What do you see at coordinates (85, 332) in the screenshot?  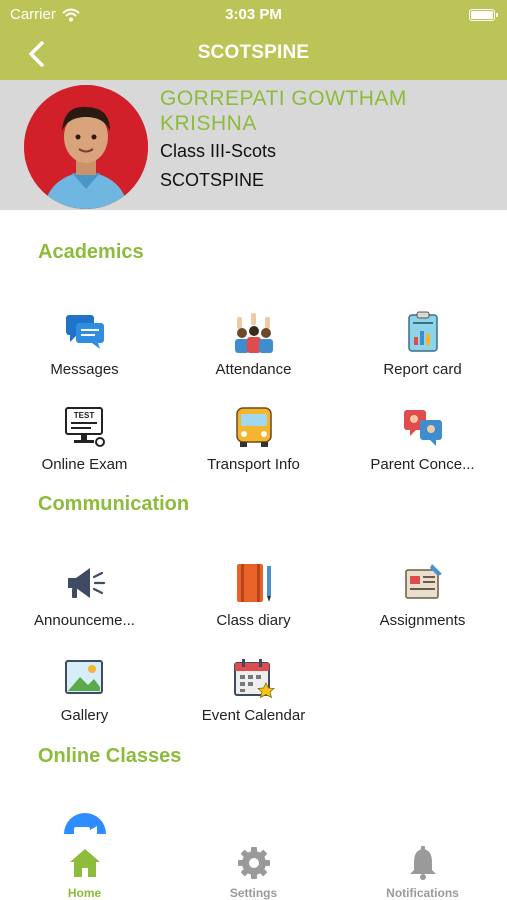 I see `messages-icon` at bounding box center [85, 332].